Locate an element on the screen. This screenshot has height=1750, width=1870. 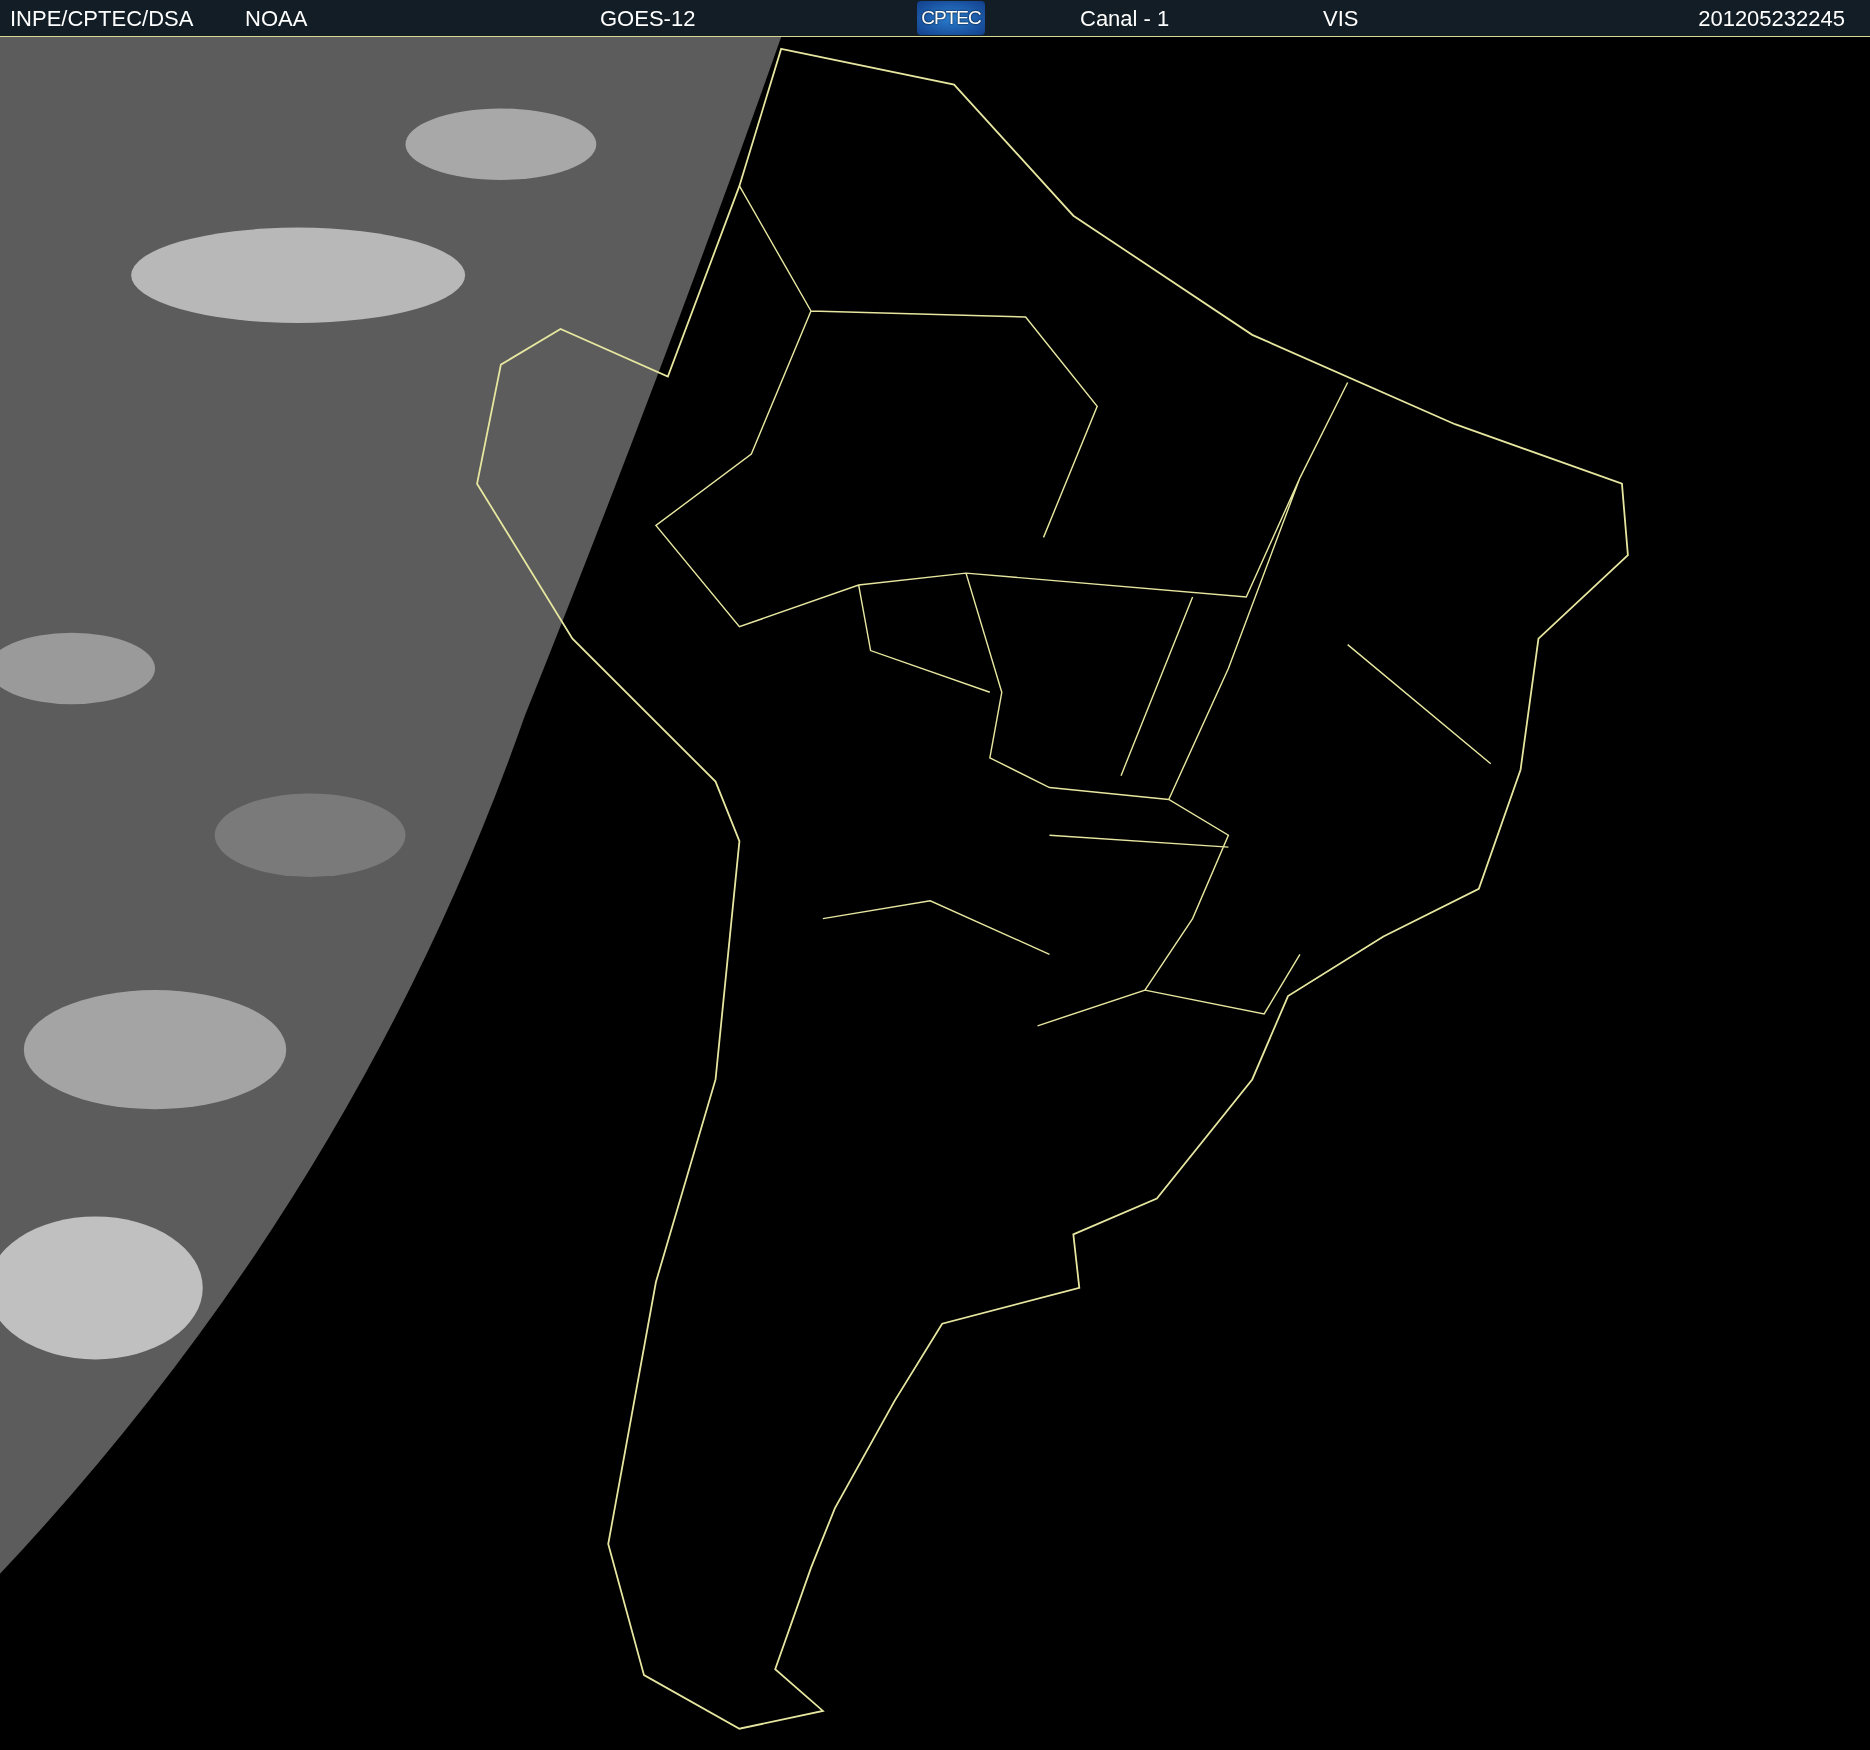
header-label: Canal - 1 is located at coordinates (1125, 18).